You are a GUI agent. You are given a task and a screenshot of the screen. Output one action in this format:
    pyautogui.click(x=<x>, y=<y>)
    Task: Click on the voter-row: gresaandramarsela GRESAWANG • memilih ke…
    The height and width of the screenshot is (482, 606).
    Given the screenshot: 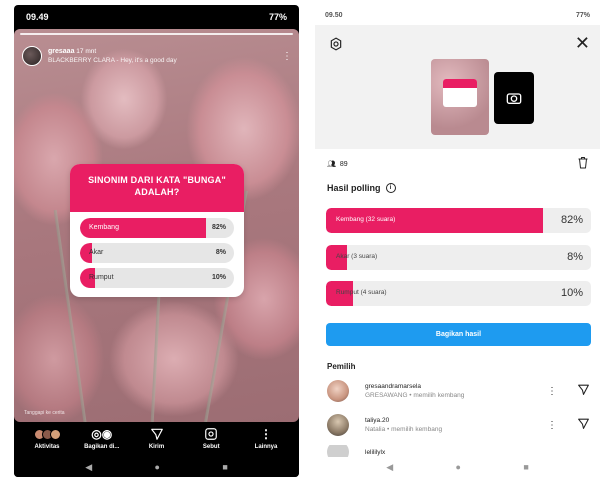 What is the action you would take?
    pyautogui.click(x=459, y=391)
    